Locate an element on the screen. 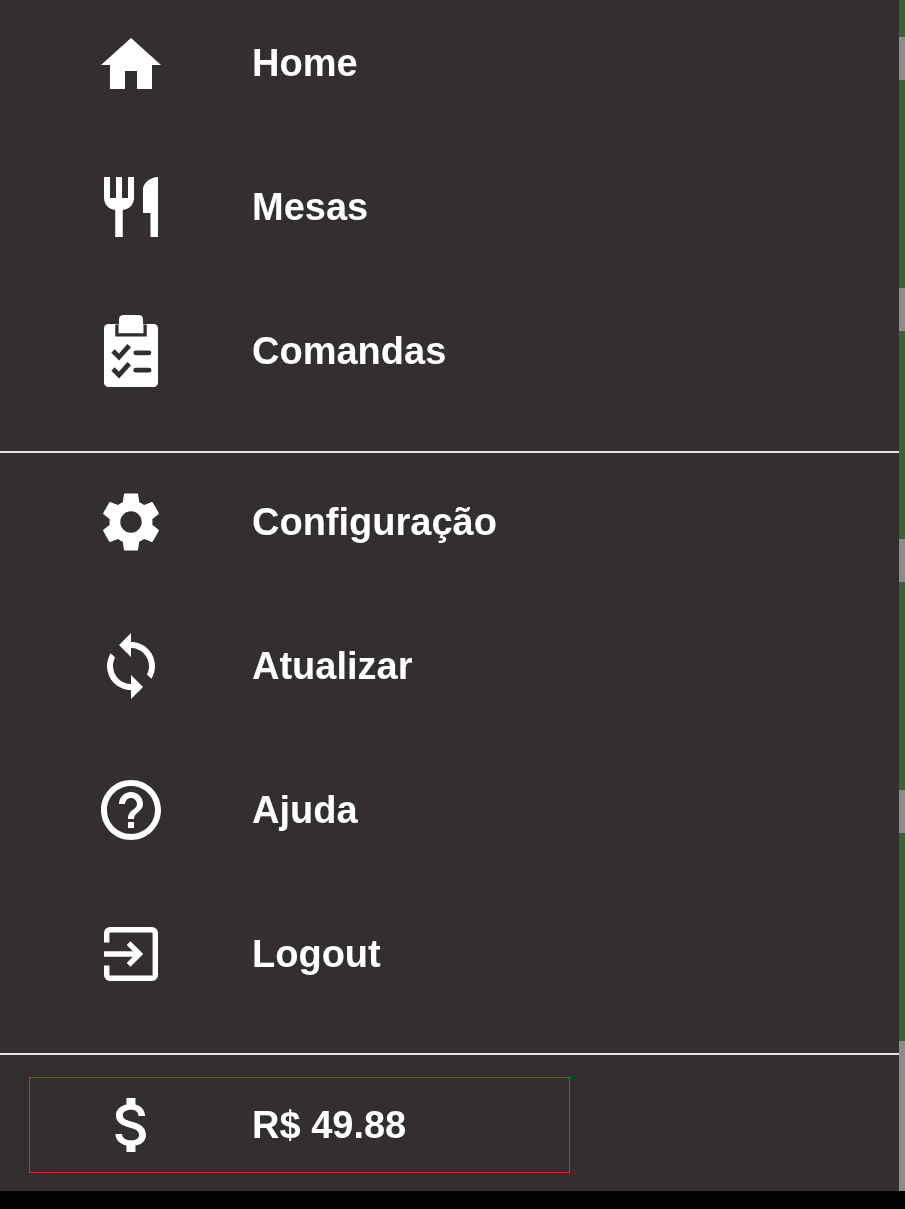 This screenshot has height=1209, width=905. menu-item: Logout is located at coordinates (449, 954).